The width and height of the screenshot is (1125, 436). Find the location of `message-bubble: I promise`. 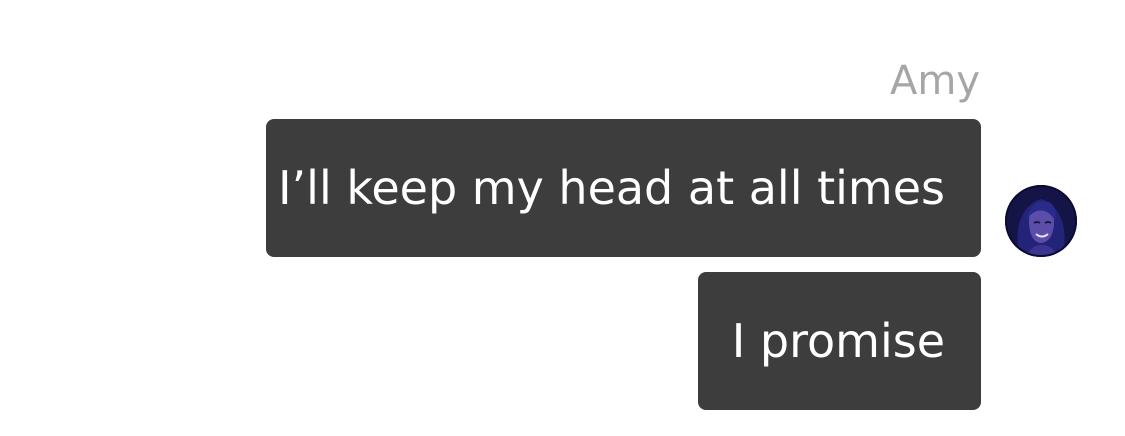

message-bubble: I promise is located at coordinates (839, 341).